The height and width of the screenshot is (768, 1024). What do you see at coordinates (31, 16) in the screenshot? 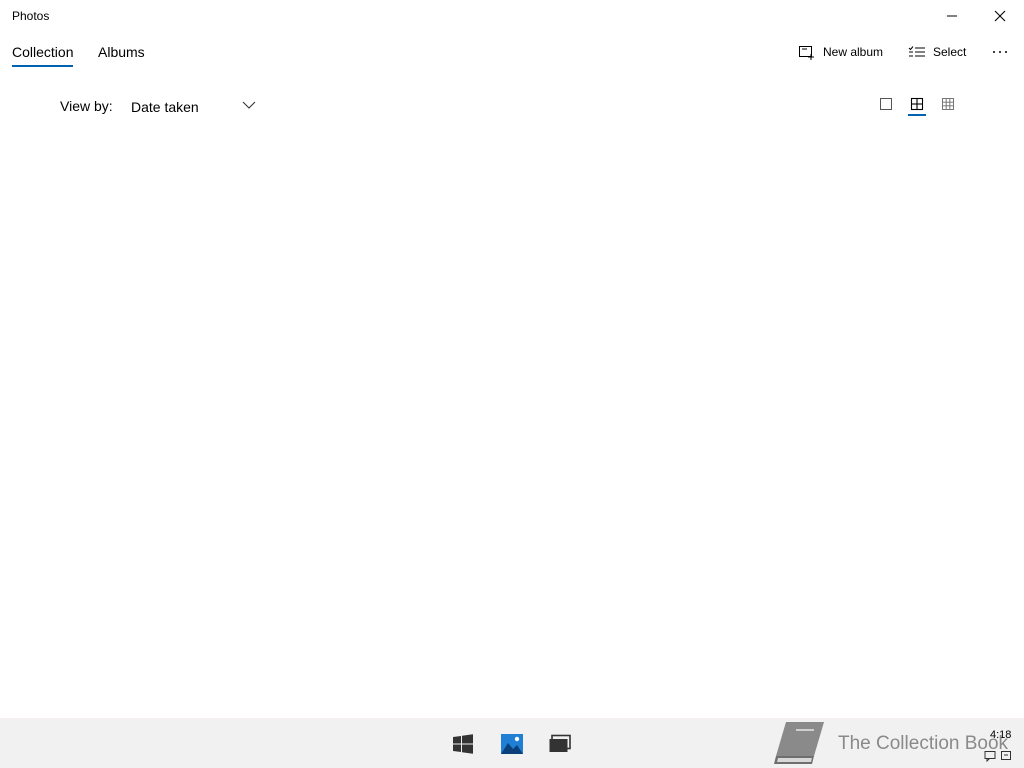
I see `app-title: Photos` at bounding box center [31, 16].